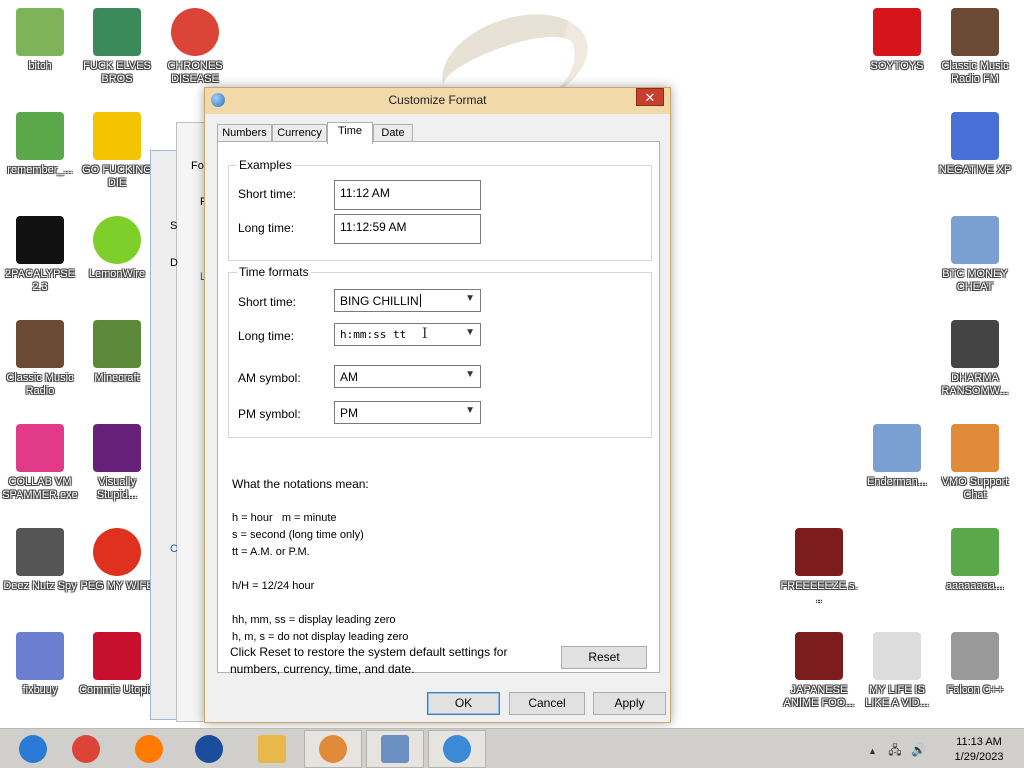 The image size is (1024, 768). Describe the element at coordinates (298, 535) in the screenshot. I see `notation-line: s = second (long time only)` at that location.